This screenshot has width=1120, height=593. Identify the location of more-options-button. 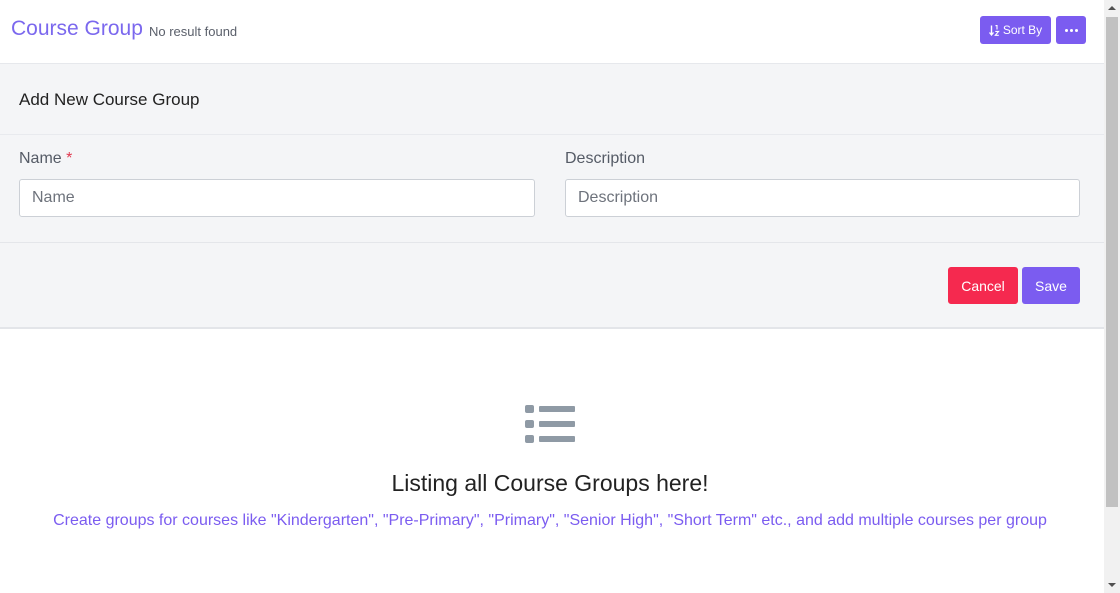
(1071, 30).